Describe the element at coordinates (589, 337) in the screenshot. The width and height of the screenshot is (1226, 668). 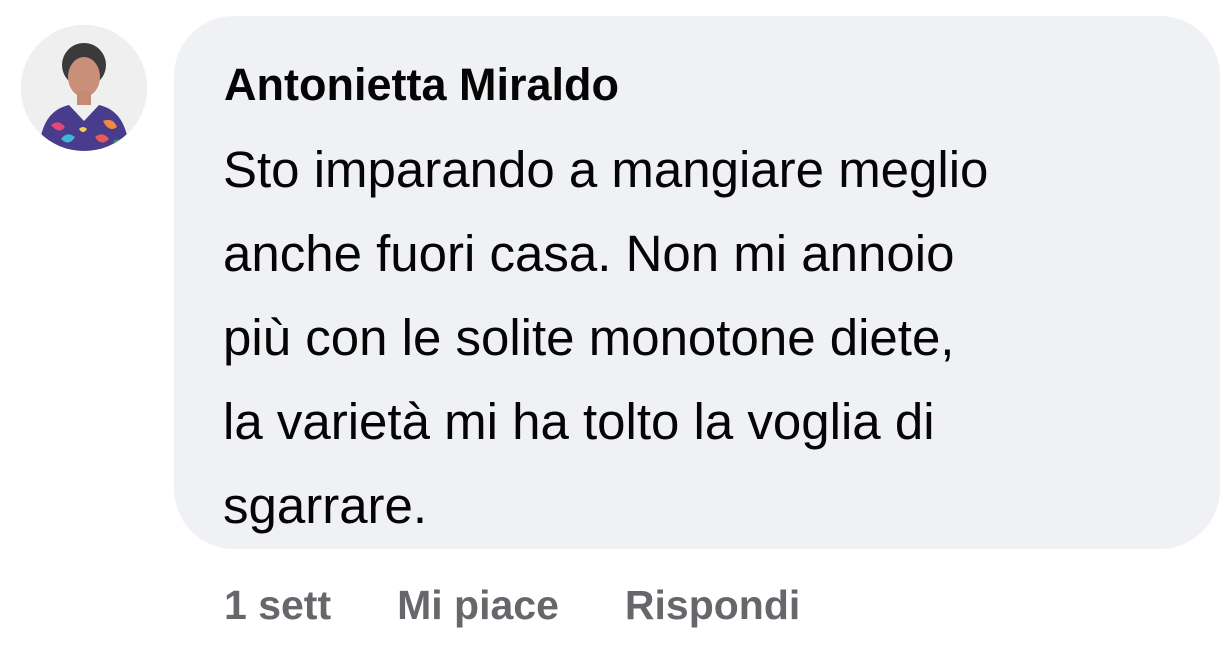
I see `comment-text-line: più con le solite monotone diete,` at that location.